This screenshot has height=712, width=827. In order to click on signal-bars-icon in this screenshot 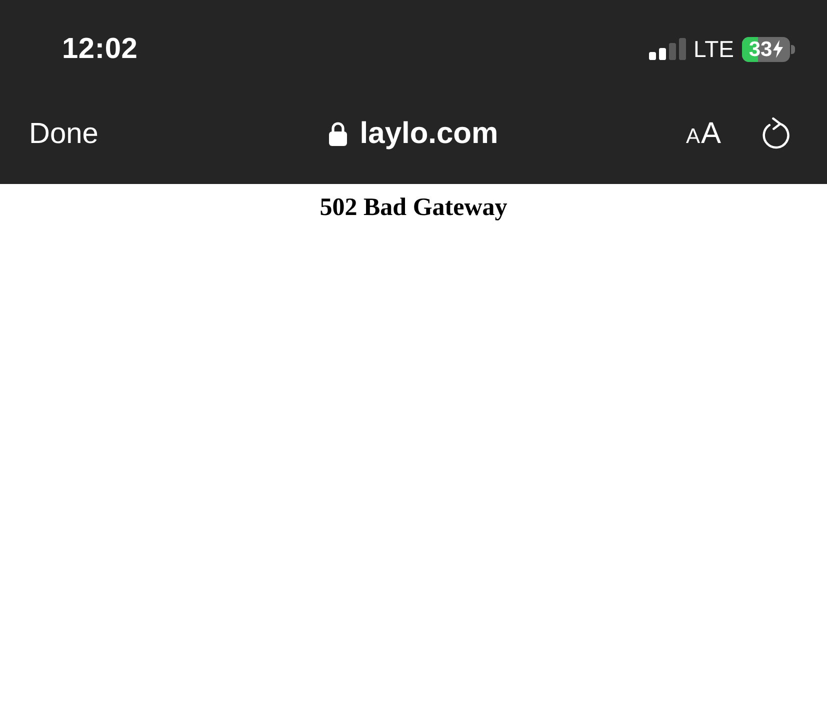, I will do `click(667, 49)`.